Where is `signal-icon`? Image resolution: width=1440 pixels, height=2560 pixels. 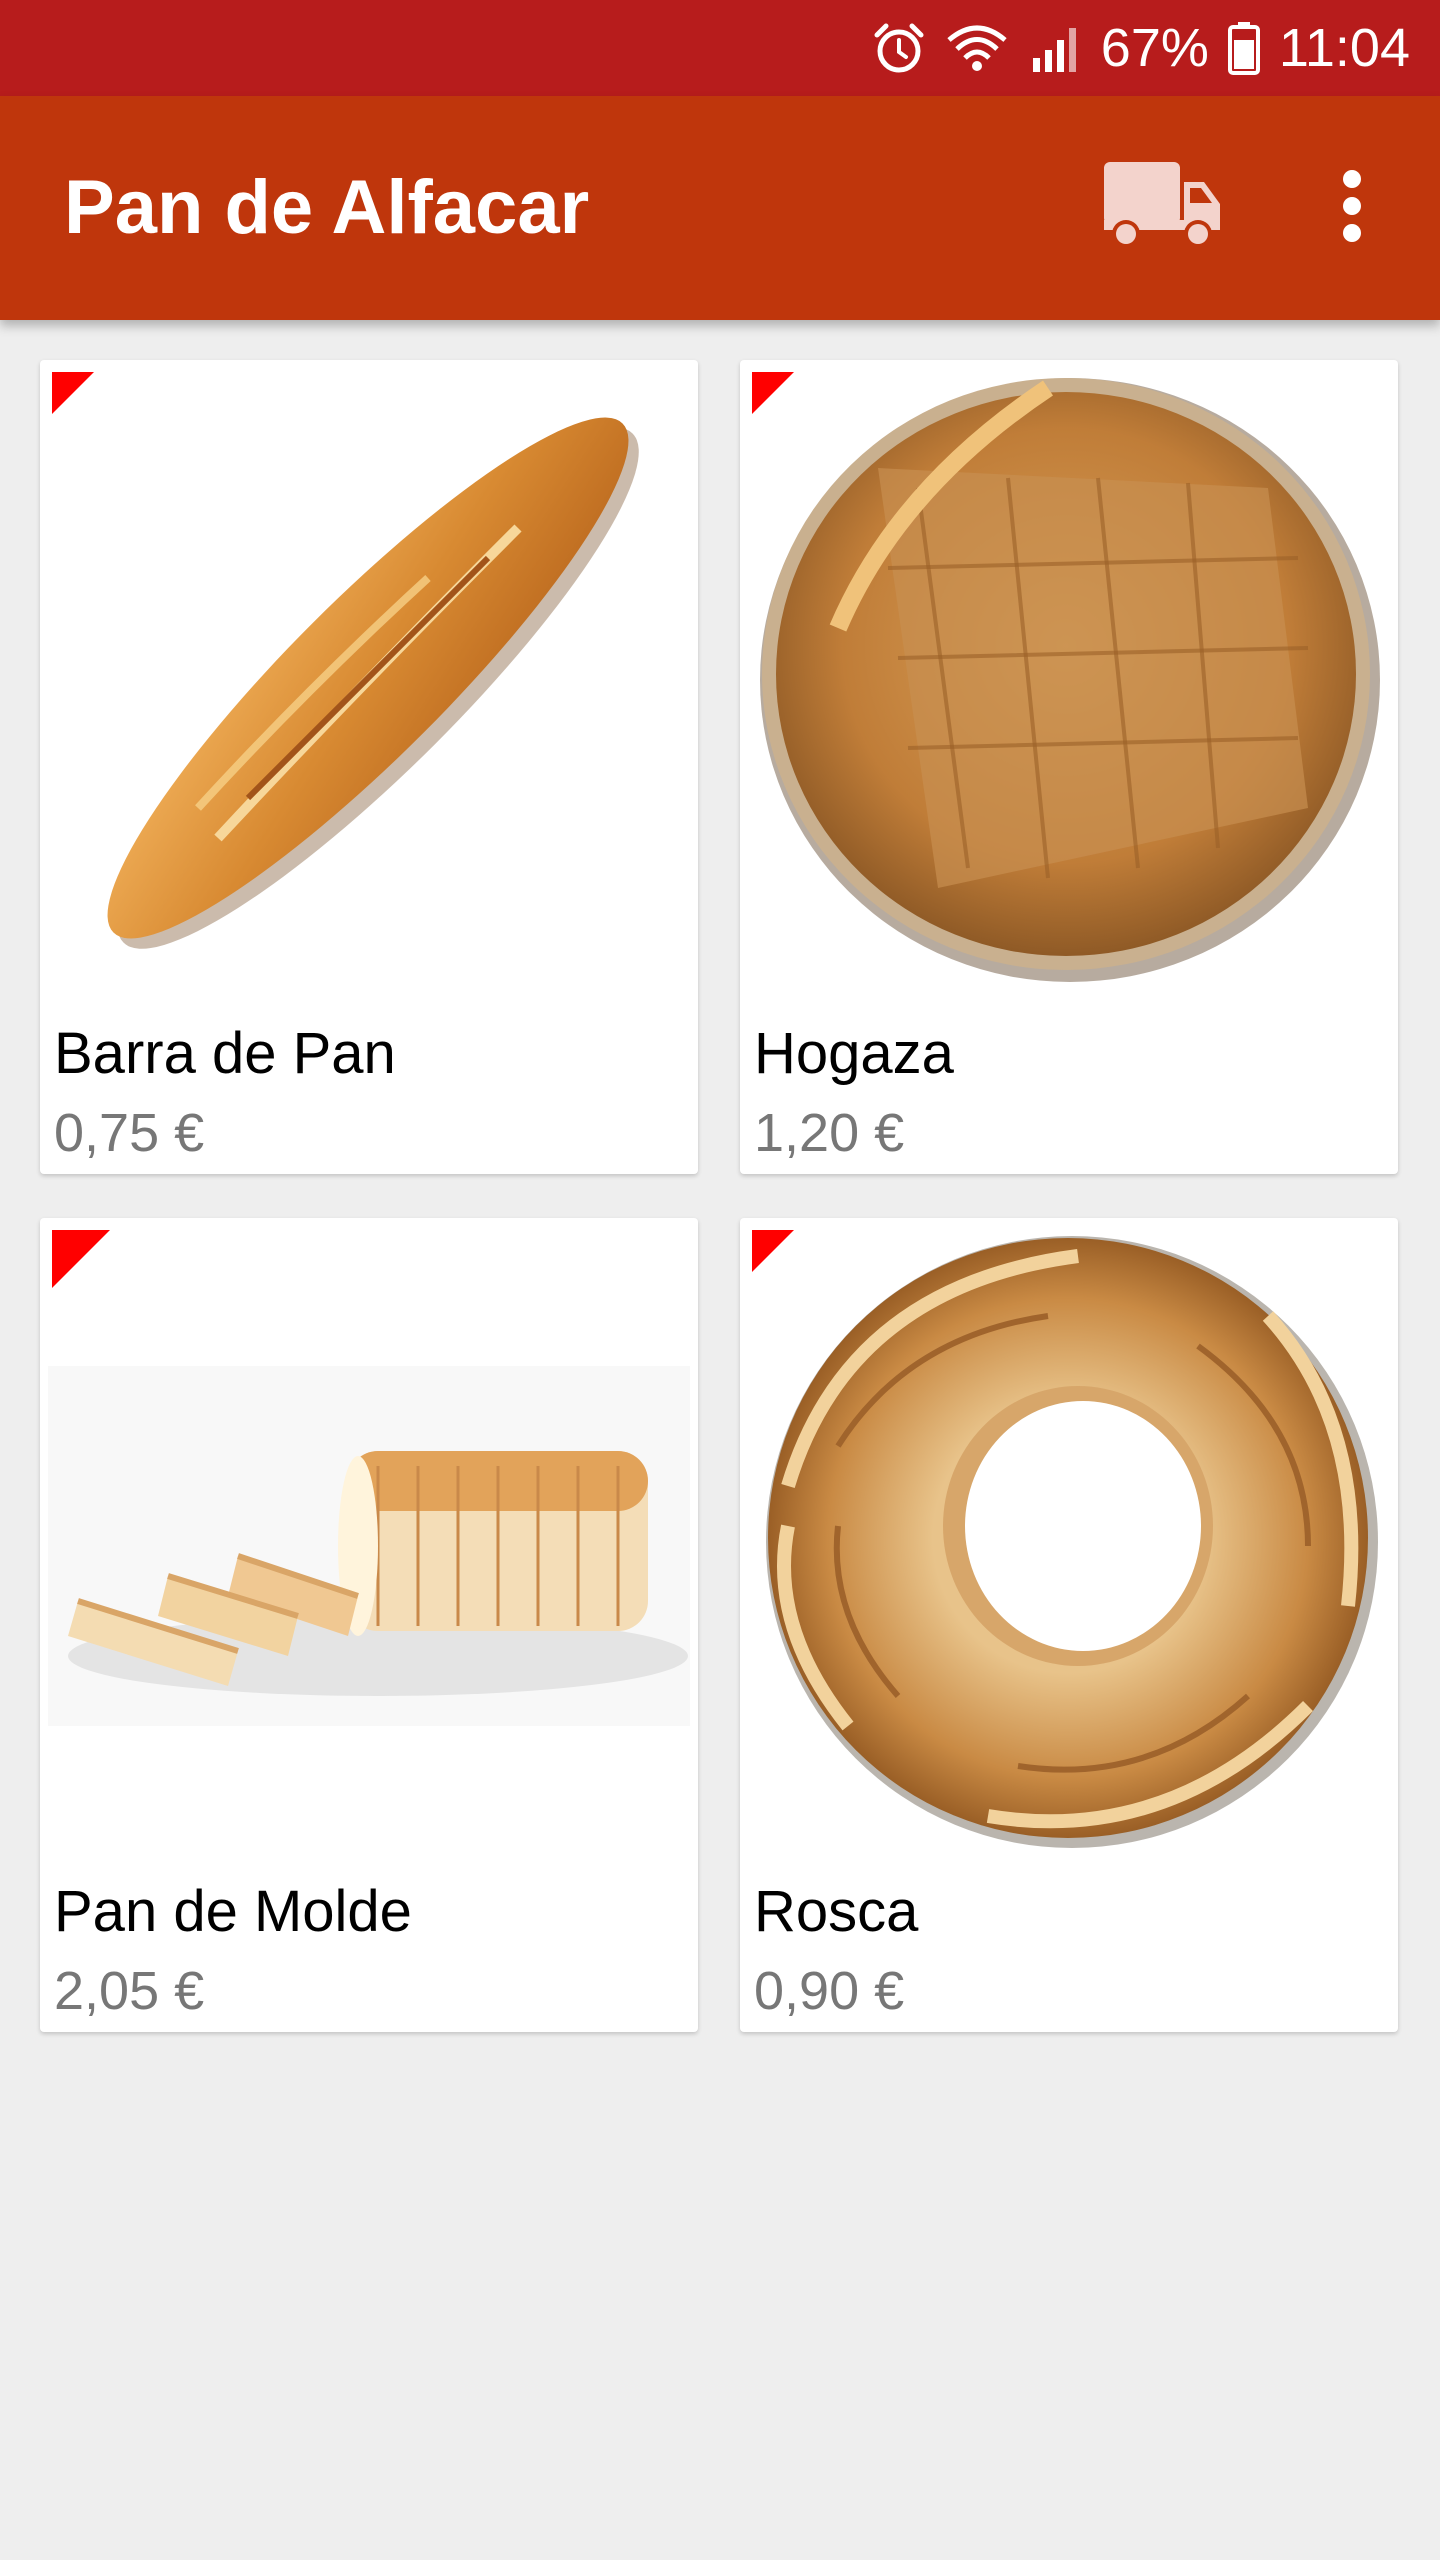
signal-icon is located at coordinates (1055, 48).